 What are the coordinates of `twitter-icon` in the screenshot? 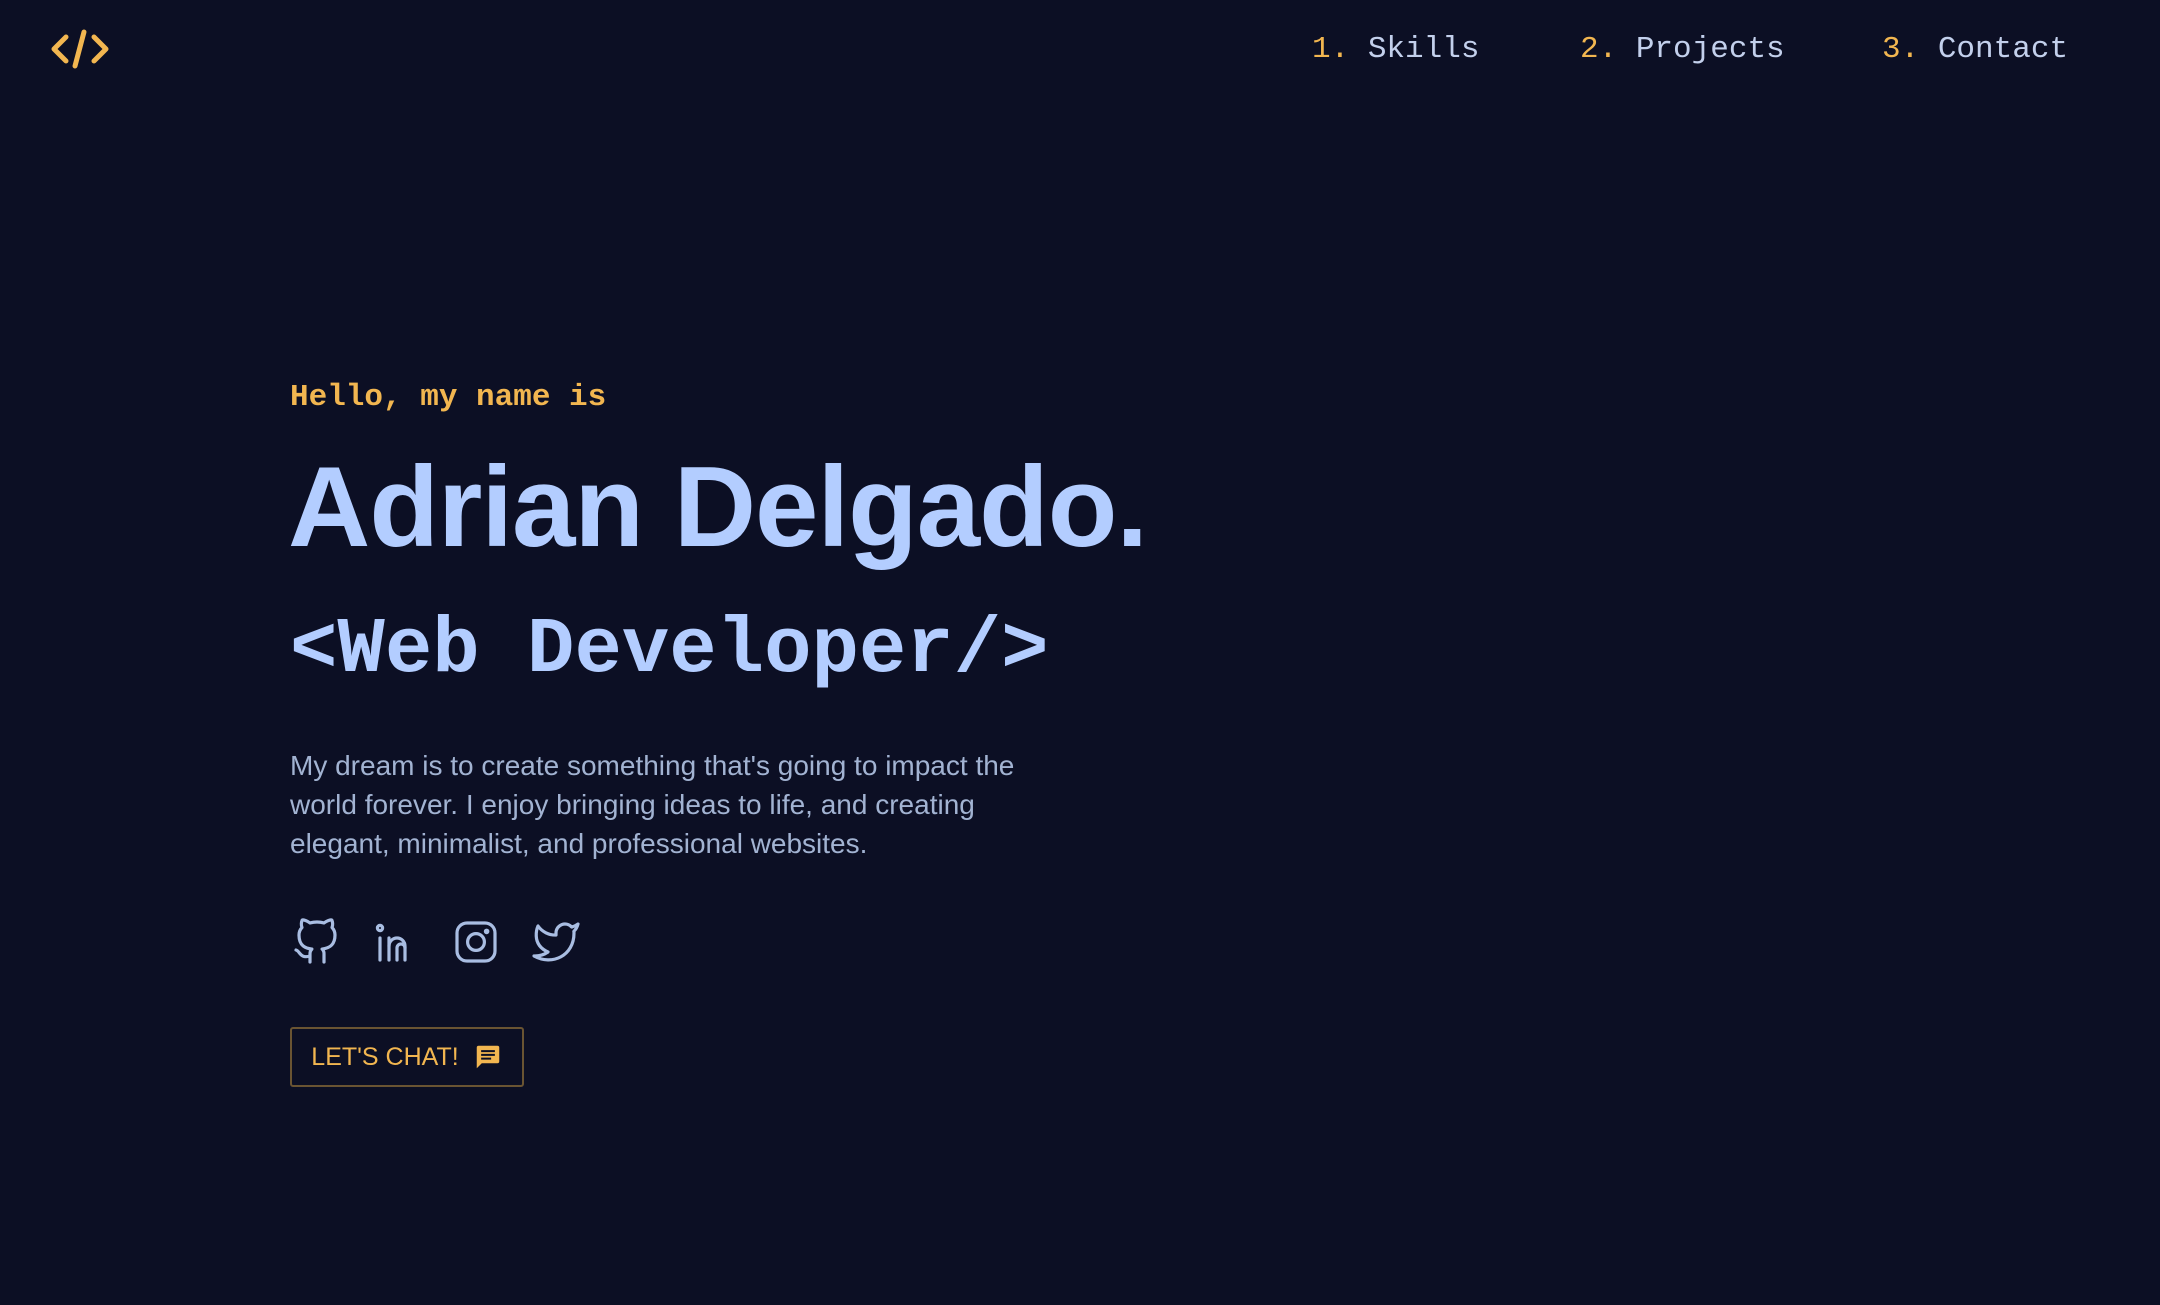 It's located at (556, 942).